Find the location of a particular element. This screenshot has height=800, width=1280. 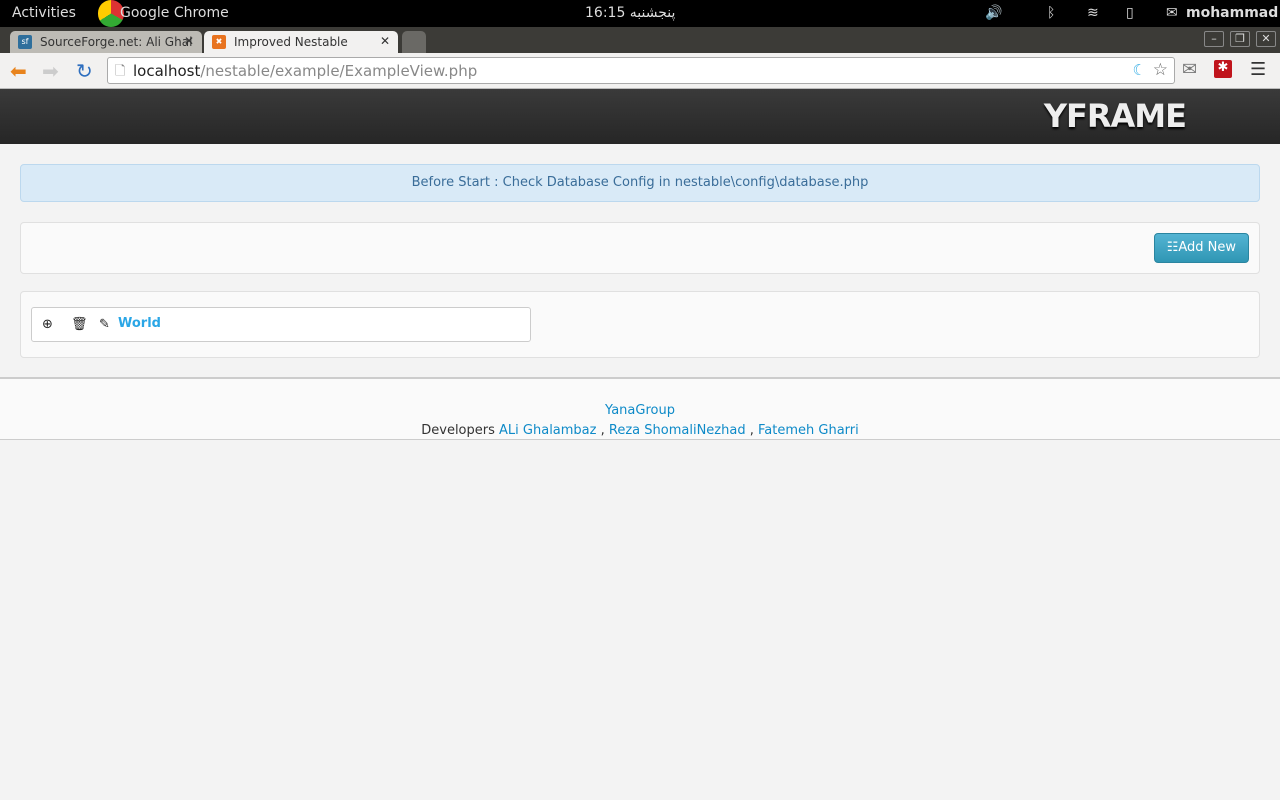

tab-sourceforge: sf SourceForge.net: Ali Ghal ✕ is located at coordinates (106, 42).